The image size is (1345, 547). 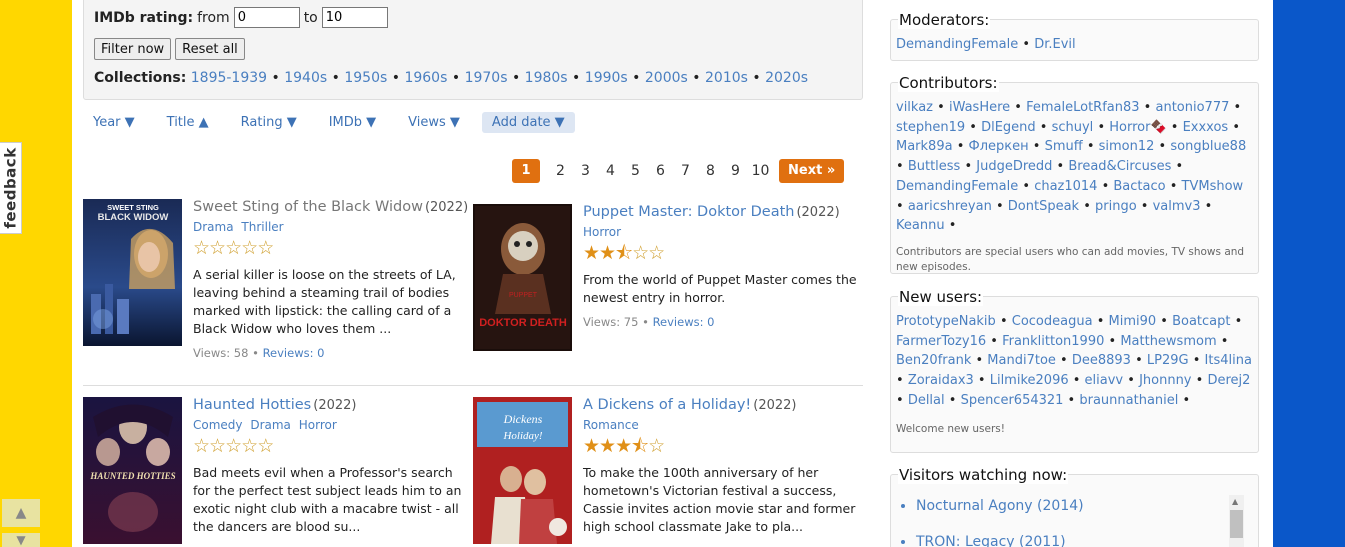 I want to click on new-user-link: braunnathaniel, so click(x=1128, y=400).